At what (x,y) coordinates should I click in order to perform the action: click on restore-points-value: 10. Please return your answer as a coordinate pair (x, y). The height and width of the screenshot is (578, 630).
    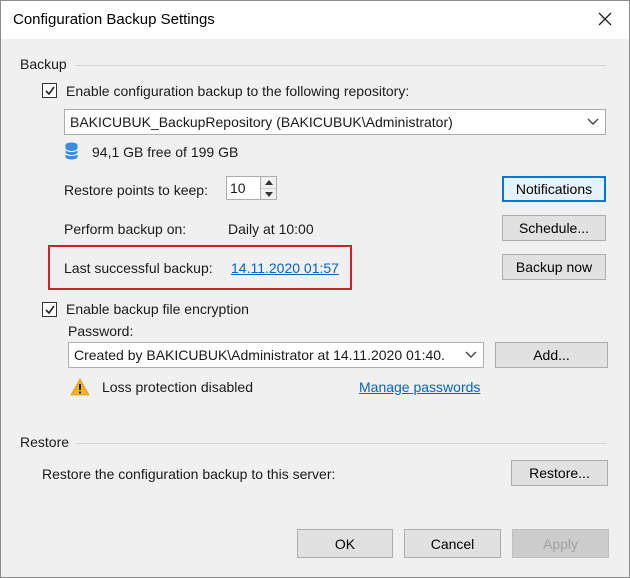
    Looking at the image, I should click on (238, 188).